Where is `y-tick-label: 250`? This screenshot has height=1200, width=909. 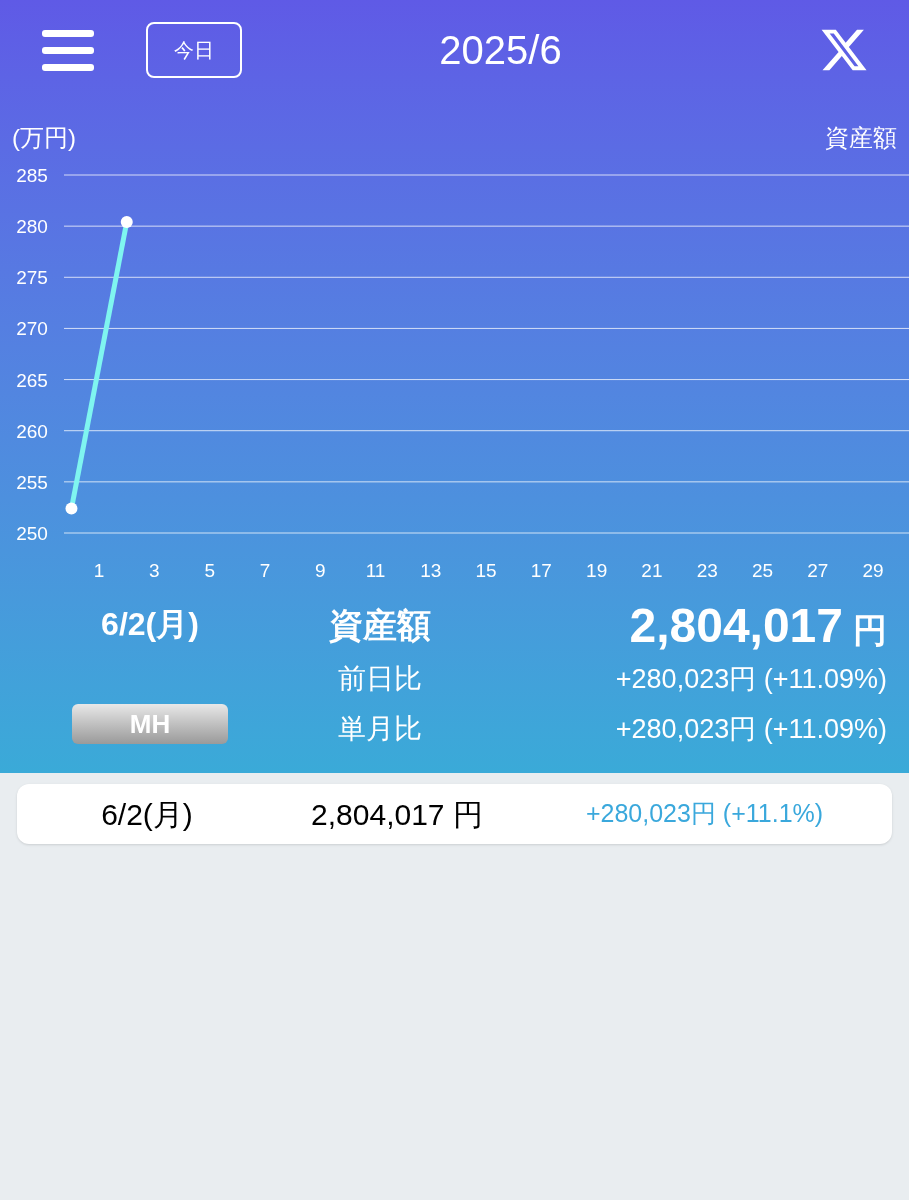
y-tick-label: 250 is located at coordinates (32, 533).